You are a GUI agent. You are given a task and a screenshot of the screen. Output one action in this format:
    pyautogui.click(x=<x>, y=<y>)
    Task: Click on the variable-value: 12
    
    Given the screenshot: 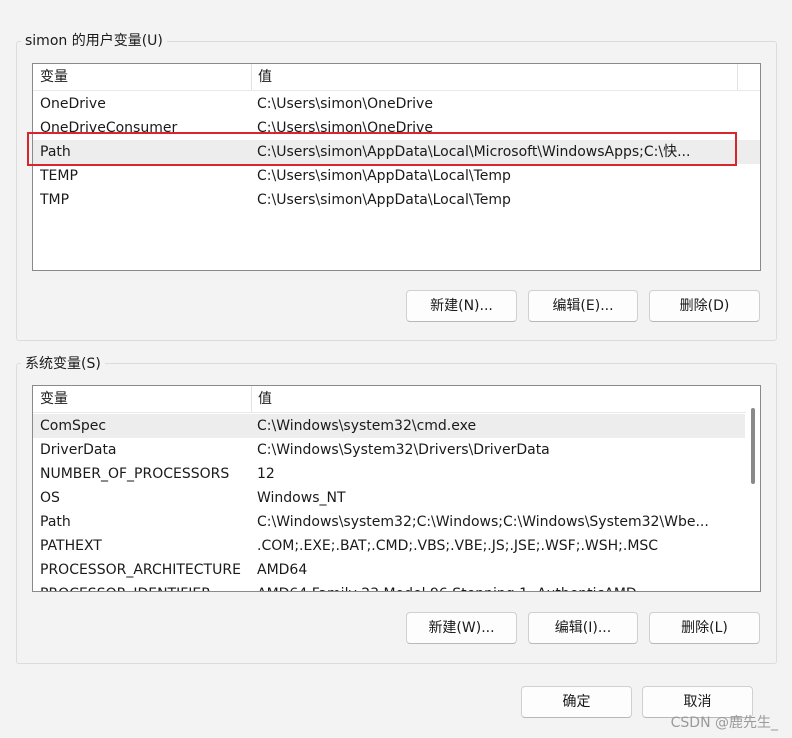 What is the action you would take?
    pyautogui.click(x=266, y=474)
    